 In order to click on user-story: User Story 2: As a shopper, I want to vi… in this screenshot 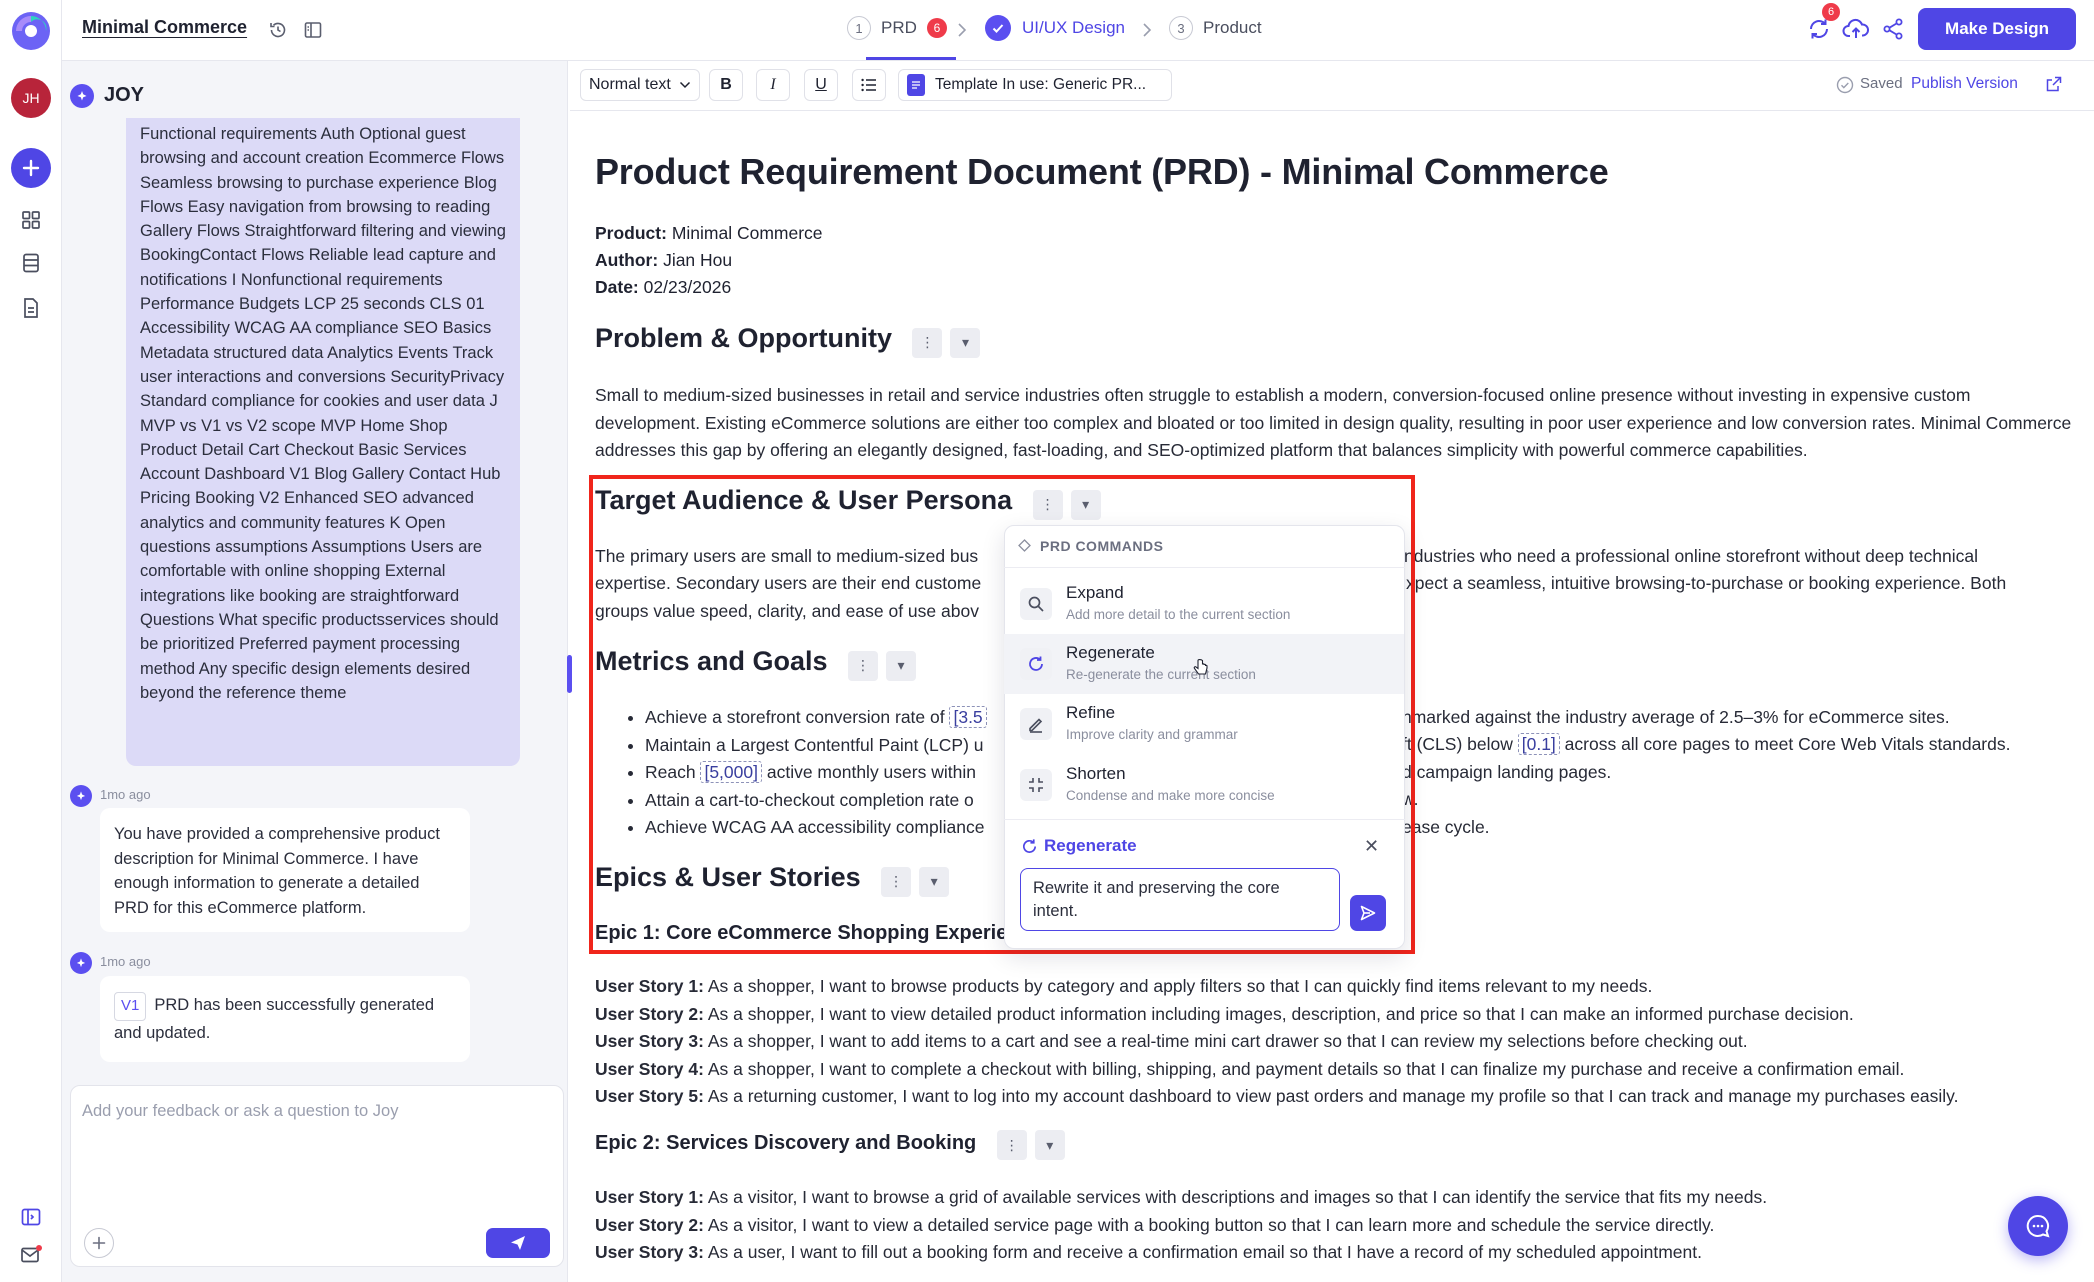, I will do `click(1224, 1013)`.